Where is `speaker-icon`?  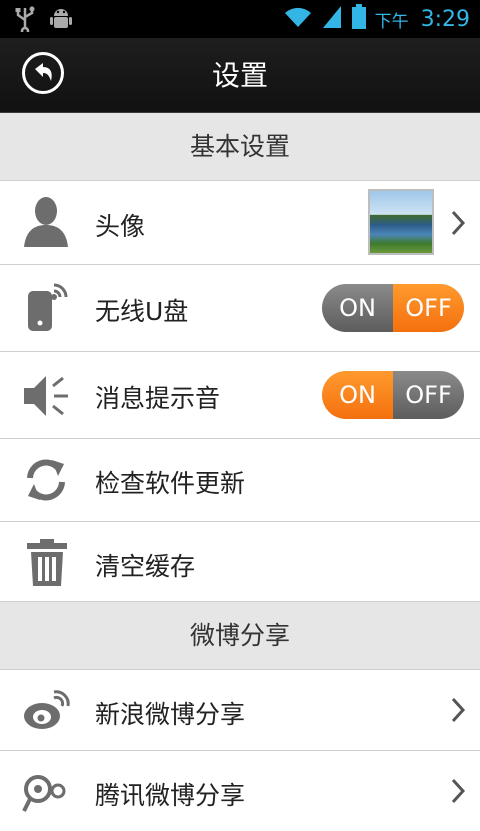
speaker-icon is located at coordinates (47, 398).